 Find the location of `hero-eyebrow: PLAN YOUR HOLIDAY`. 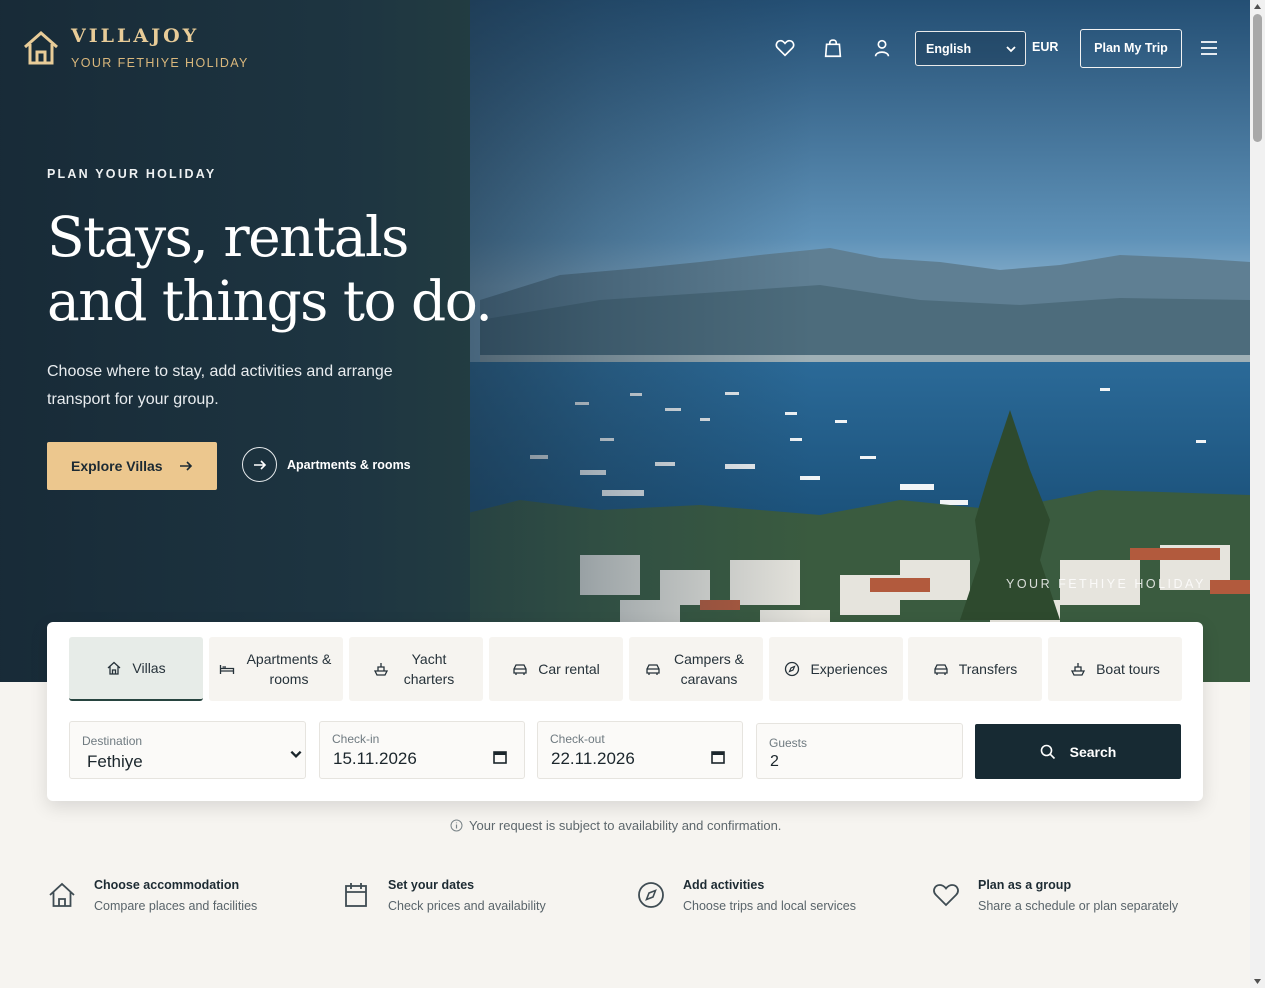

hero-eyebrow: PLAN YOUR HOLIDAY is located at coordinates (132, 174).